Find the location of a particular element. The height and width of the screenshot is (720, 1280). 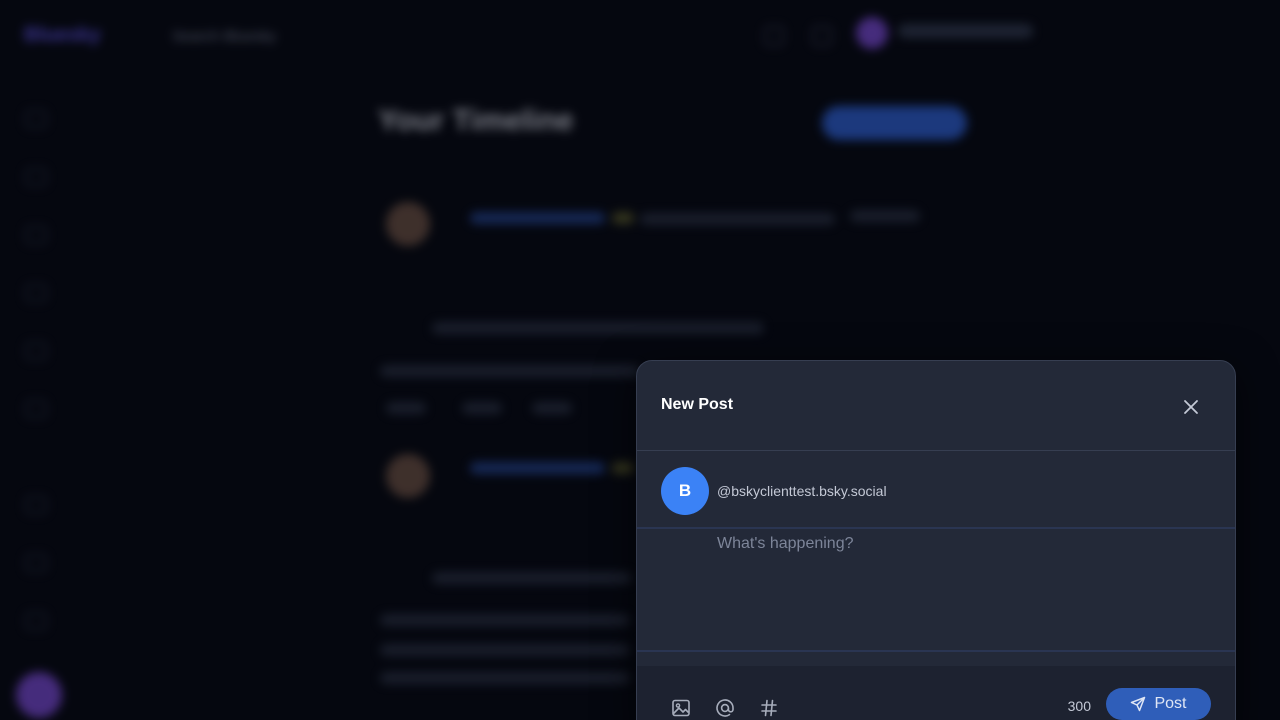

sidebar-search-icon is located at coordinates (36, 177).